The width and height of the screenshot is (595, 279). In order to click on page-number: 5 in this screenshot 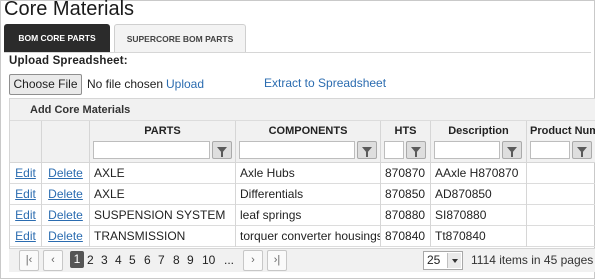, I will do `click(132, 260)`.